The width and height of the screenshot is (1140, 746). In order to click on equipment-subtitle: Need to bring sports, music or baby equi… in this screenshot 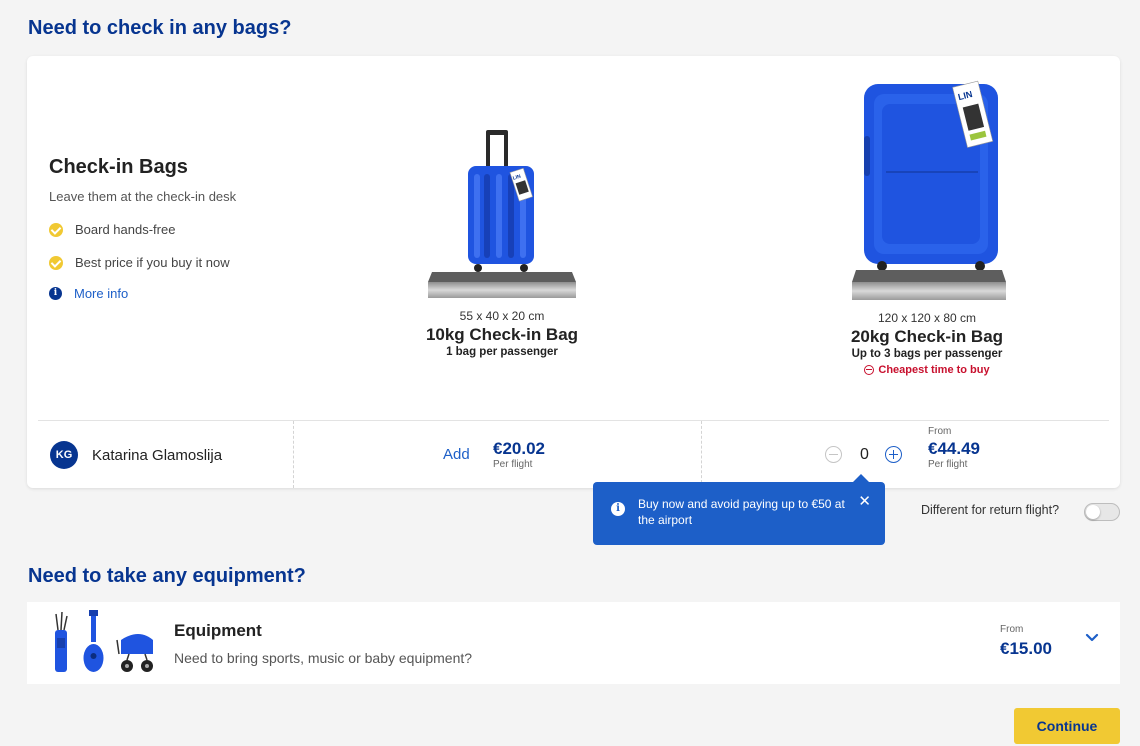, I will do `click(323, 658)`.